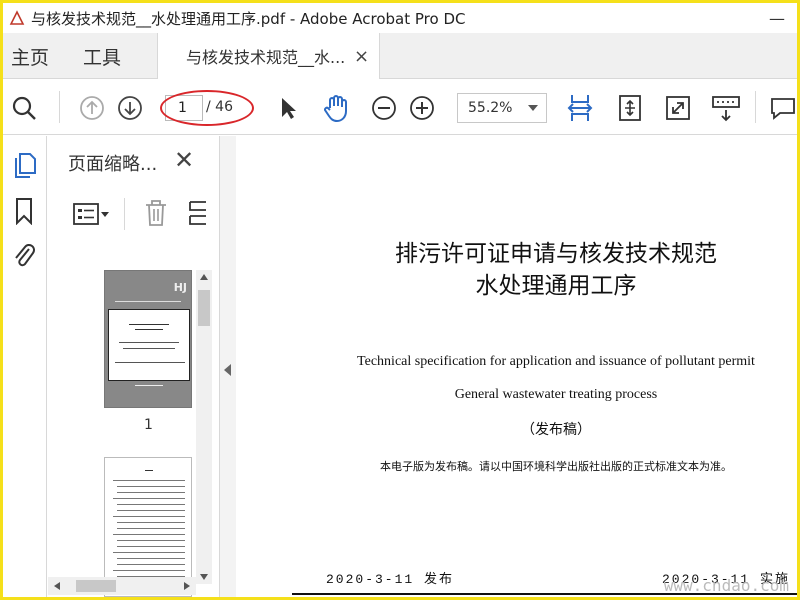  I want to click on next-page-icon, so click(130, 108).